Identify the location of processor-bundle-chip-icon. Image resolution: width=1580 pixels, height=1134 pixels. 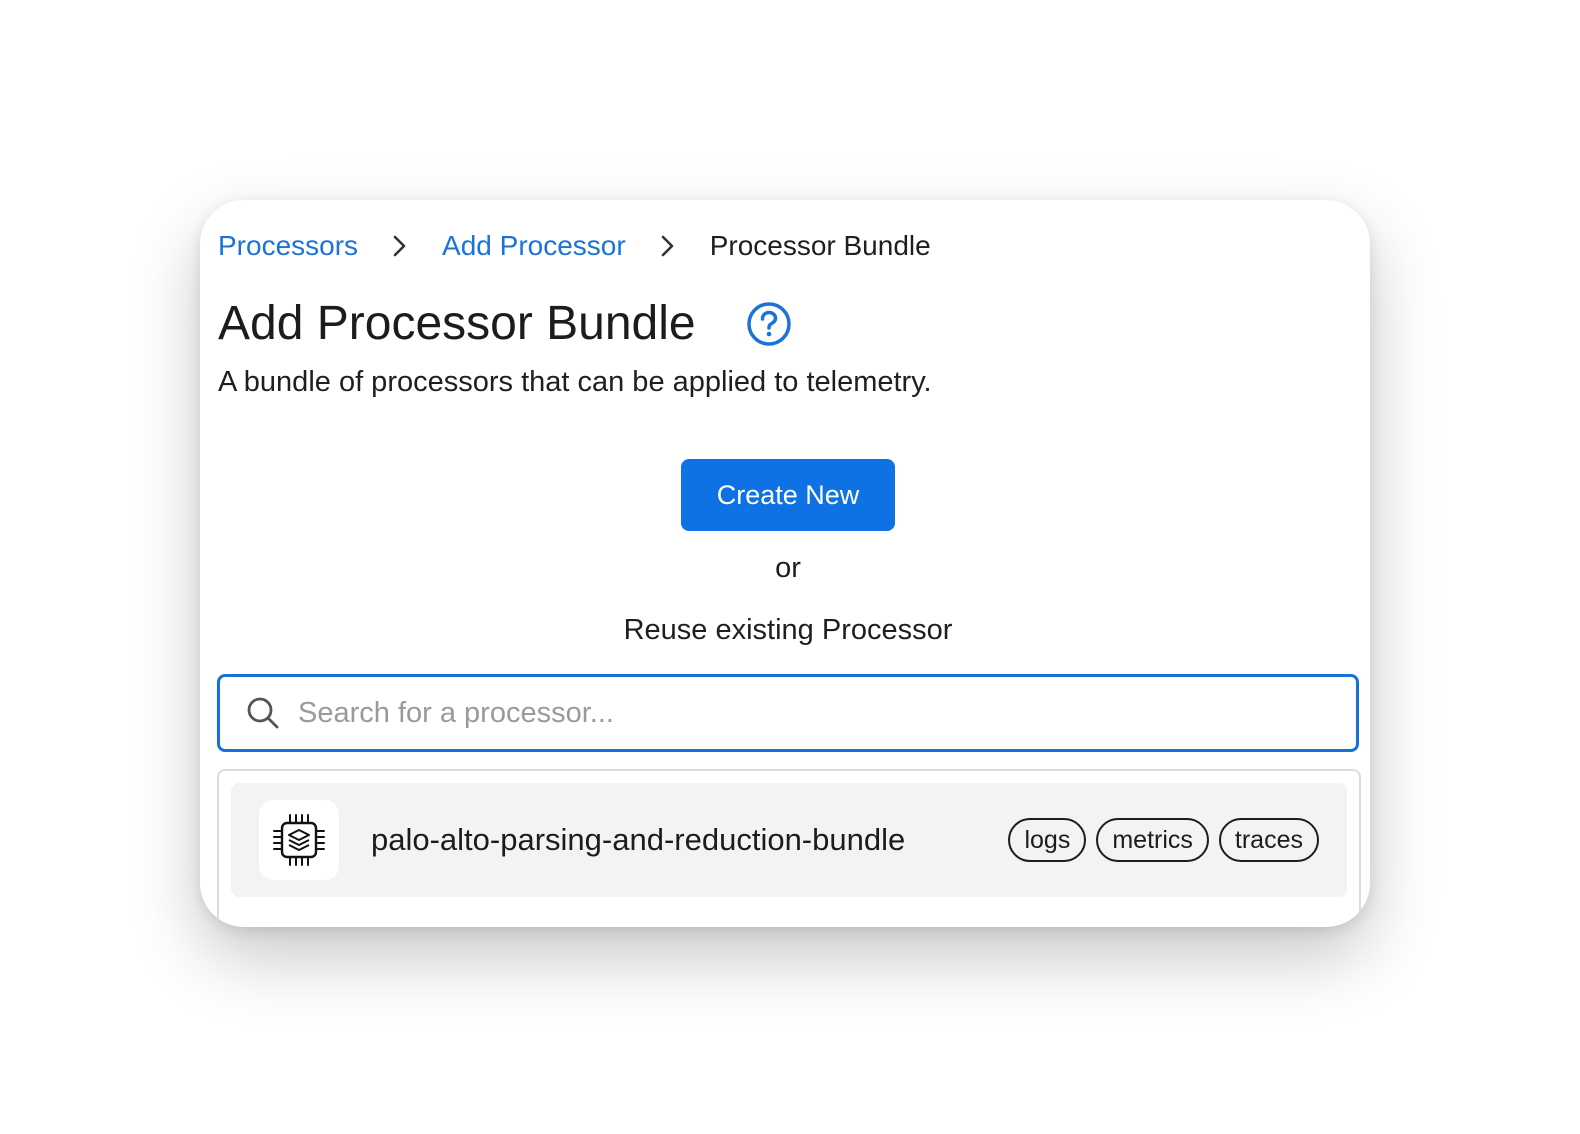
(299, 840).